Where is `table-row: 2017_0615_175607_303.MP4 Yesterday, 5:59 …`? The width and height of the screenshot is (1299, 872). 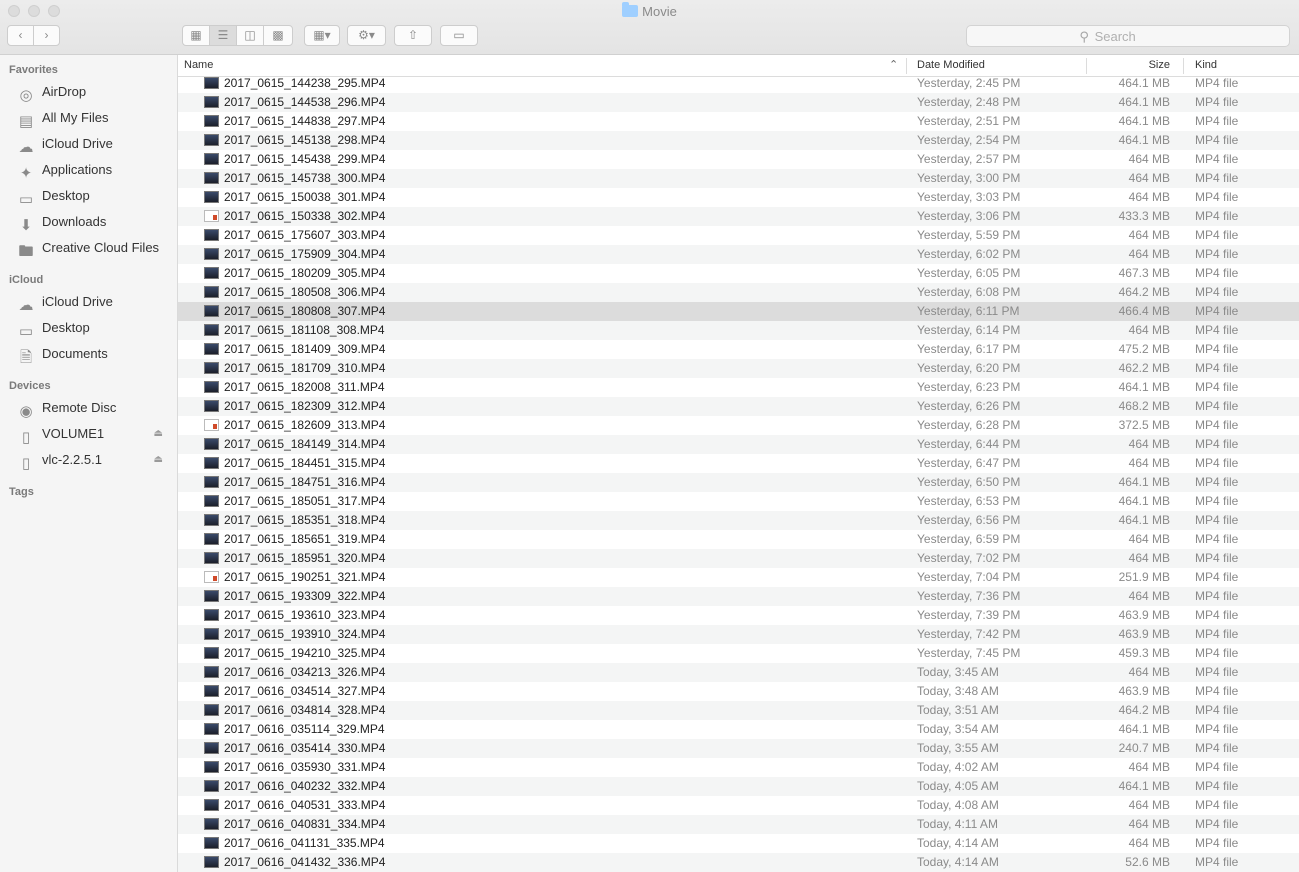 table-row: 2017_0615_175607_303.MP4 Yesterday, 5:59 … is located at coordinates (738, 235).